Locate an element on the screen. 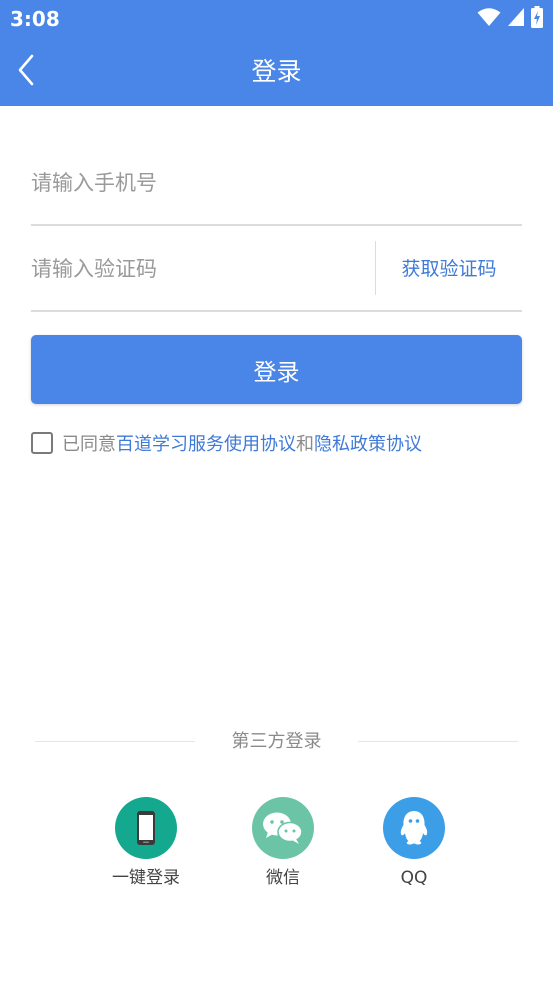 The height and width of the screenshot is (983, 553). get-code-button: 获取验证码 is located at coordinates (449, 269).